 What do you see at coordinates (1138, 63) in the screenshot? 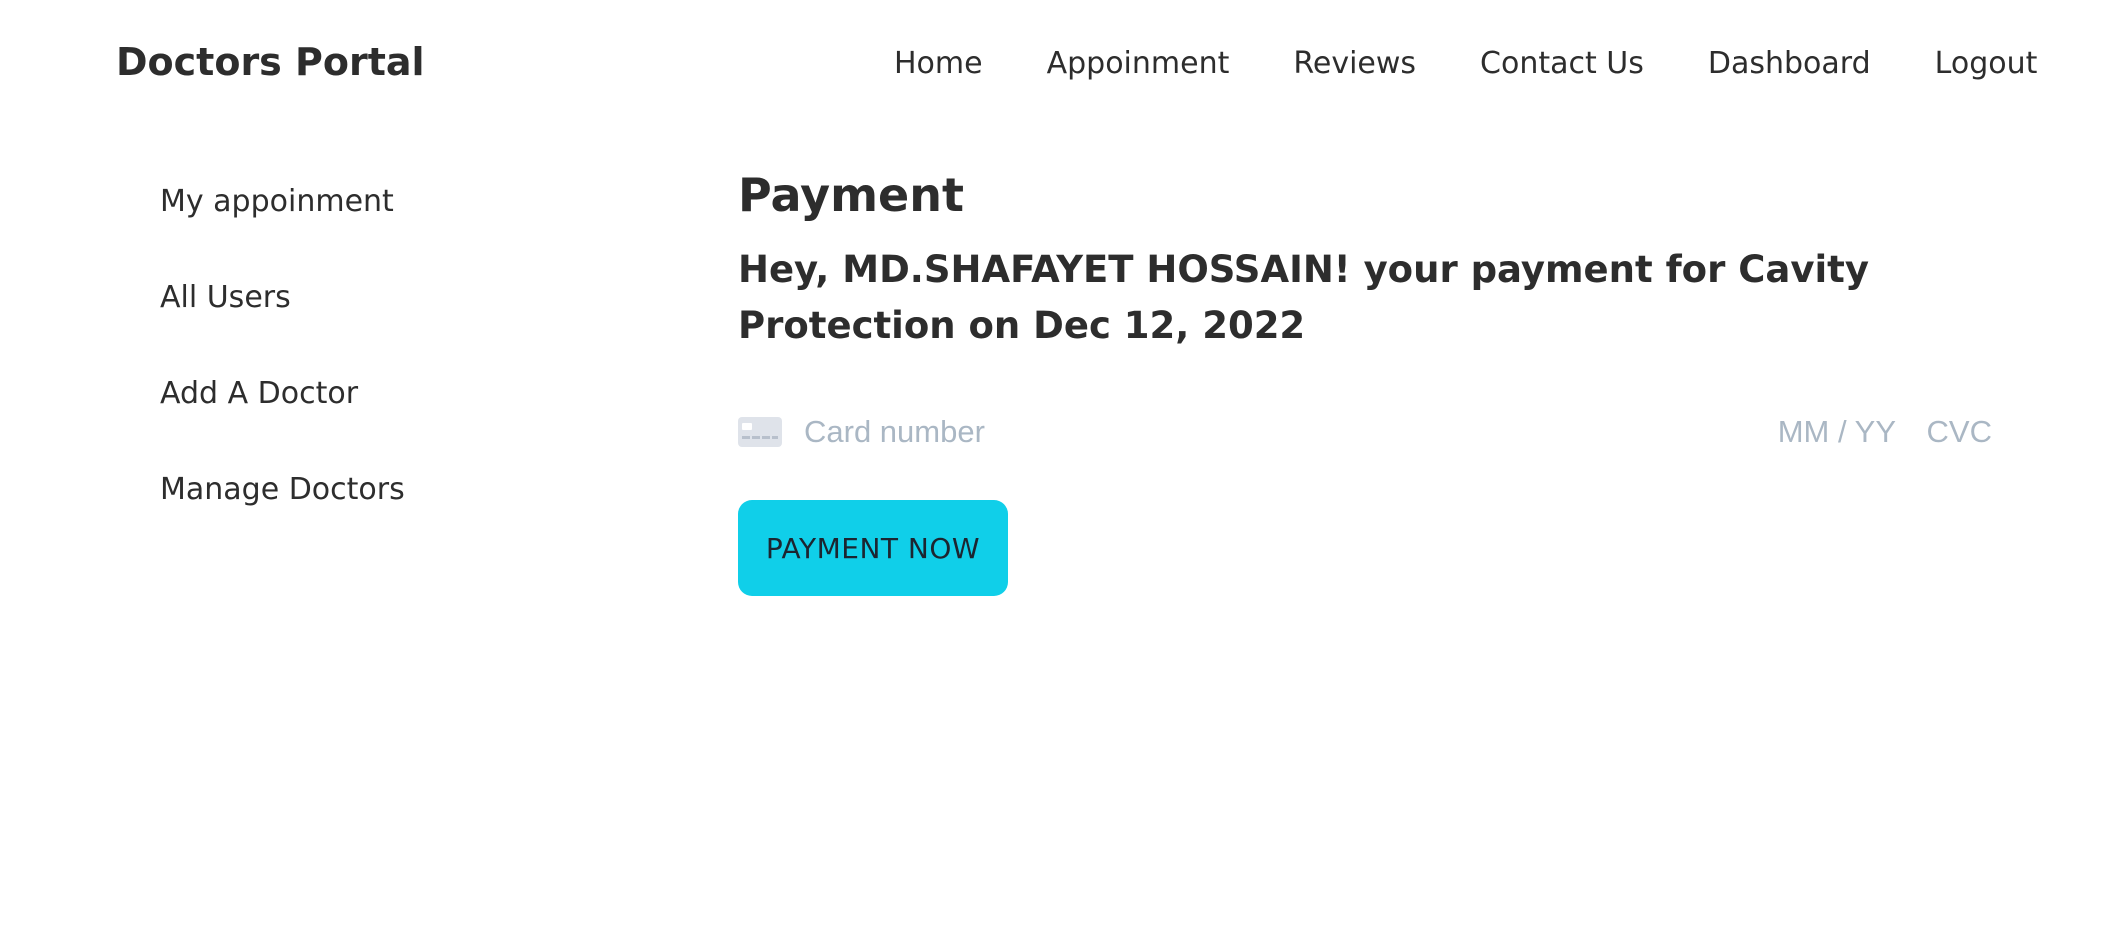
I see `nav-link-appointment: Appoinment` at bounding box center [1138, 63].